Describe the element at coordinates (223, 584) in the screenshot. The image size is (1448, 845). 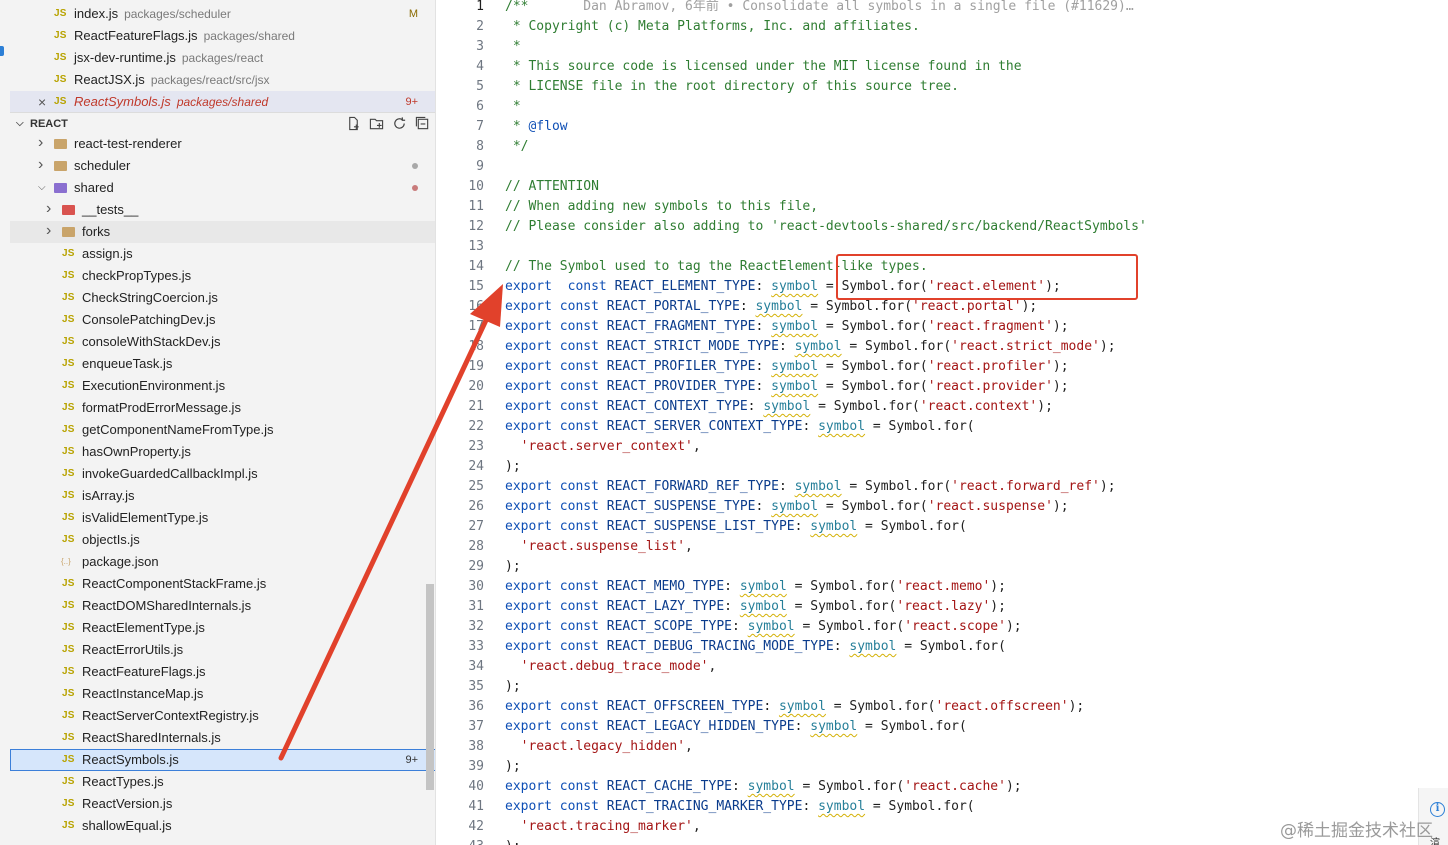
I see `file-item: JS ReactComponentStackFrame.js` at that location.